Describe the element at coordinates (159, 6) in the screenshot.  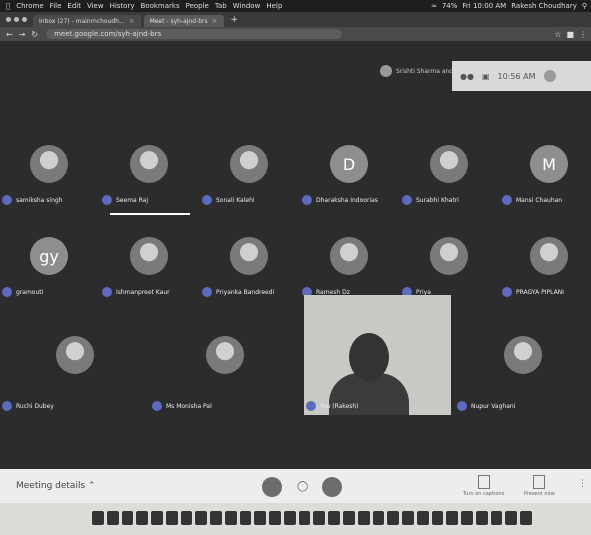
I see `menu-bookmarks: Bookmarks` at that location.